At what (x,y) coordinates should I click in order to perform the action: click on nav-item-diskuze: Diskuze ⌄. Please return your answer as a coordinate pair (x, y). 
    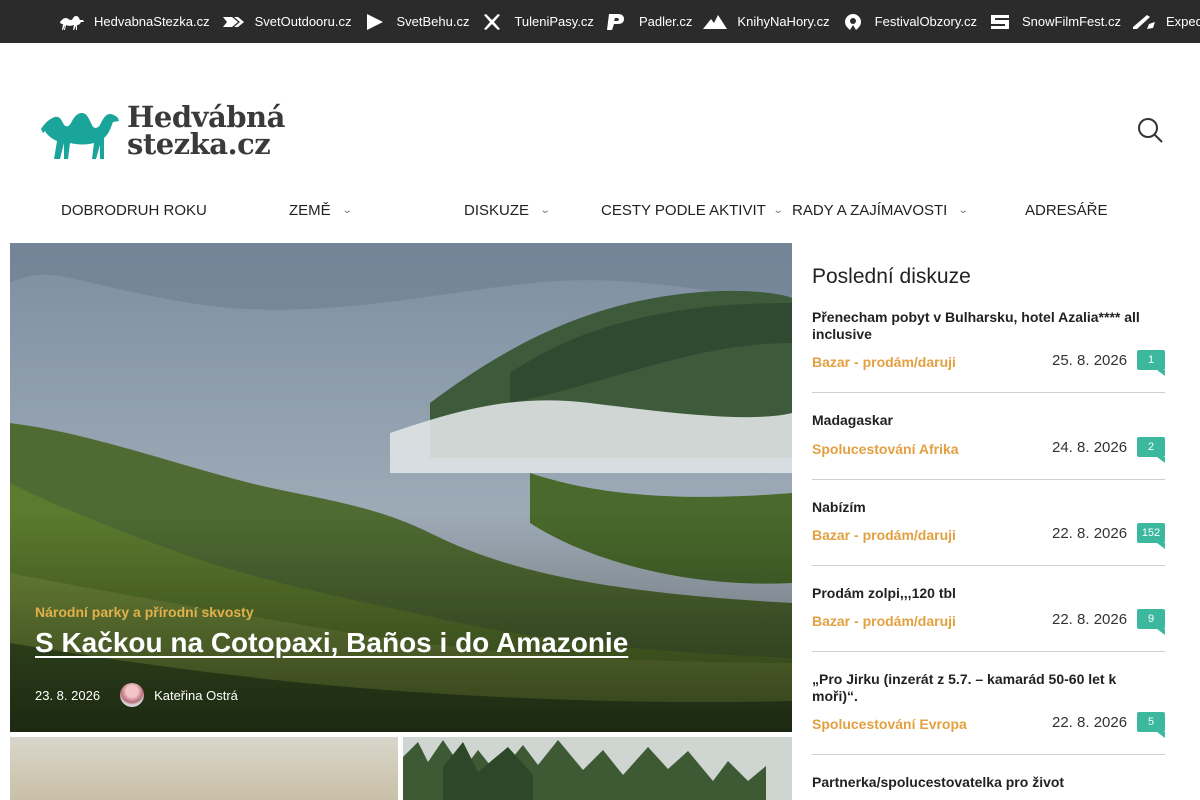
    Looking at the image, I should click on (507, 210).